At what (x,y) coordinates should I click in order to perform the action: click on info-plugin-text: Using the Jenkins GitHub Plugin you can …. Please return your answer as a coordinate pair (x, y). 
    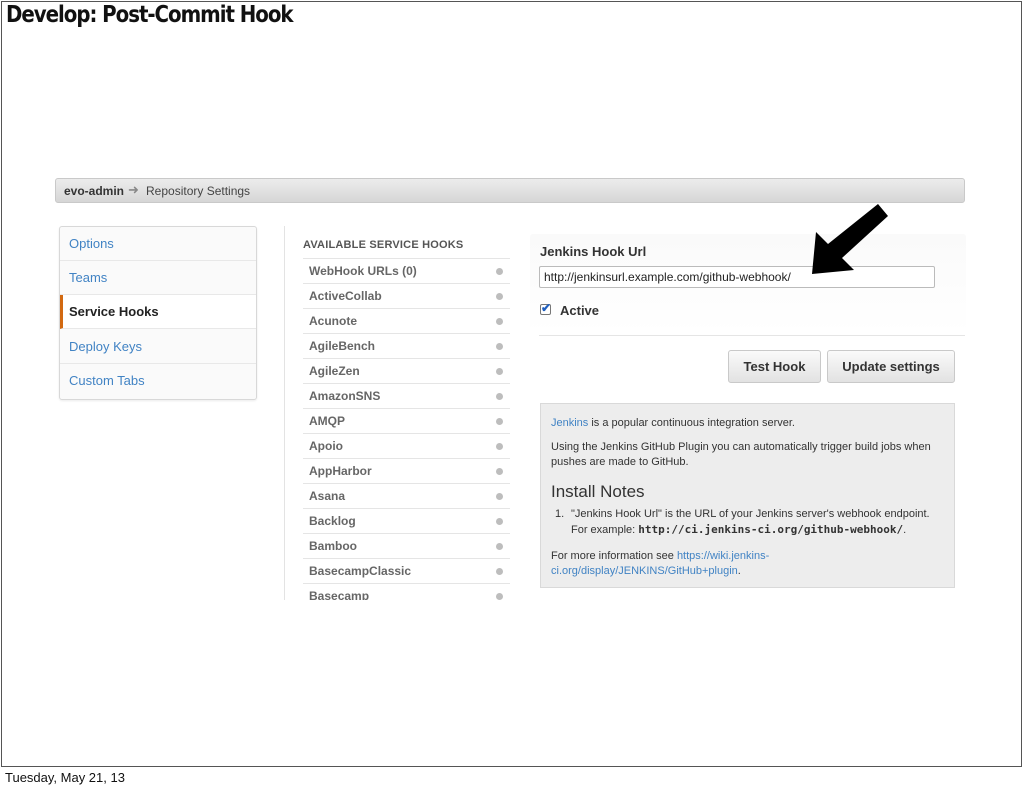
    Looking at the image, I should click on (741, 454).